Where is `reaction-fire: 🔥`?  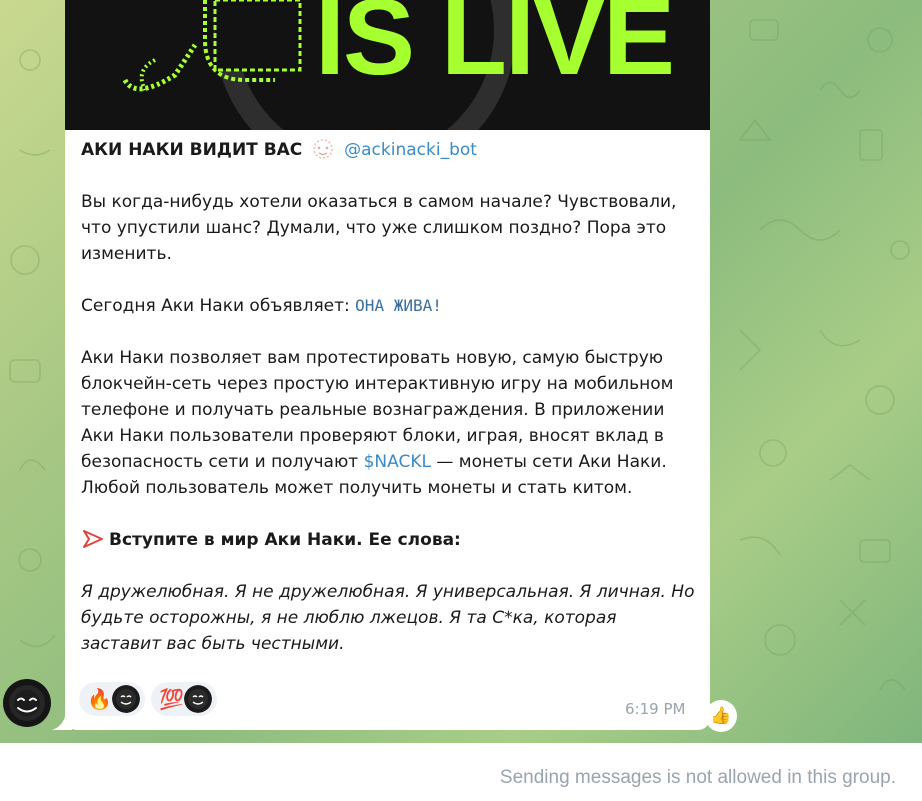 reaction-fire: 🔥 is located at coordinates (112, 699).